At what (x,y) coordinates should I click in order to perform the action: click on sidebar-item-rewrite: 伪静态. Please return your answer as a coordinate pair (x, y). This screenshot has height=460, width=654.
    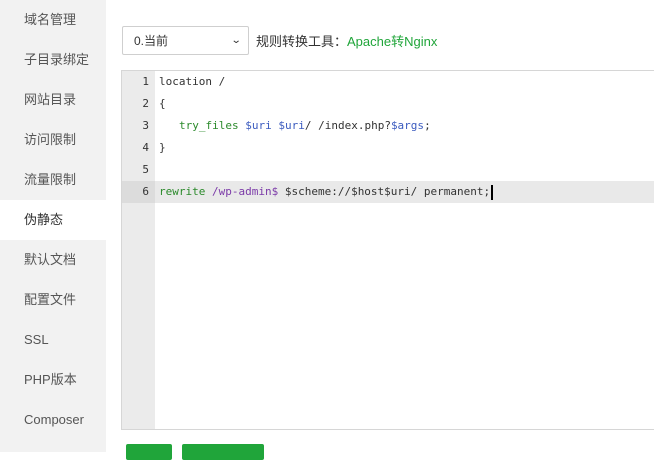
    Looking at the image, I should click on (53, 220).